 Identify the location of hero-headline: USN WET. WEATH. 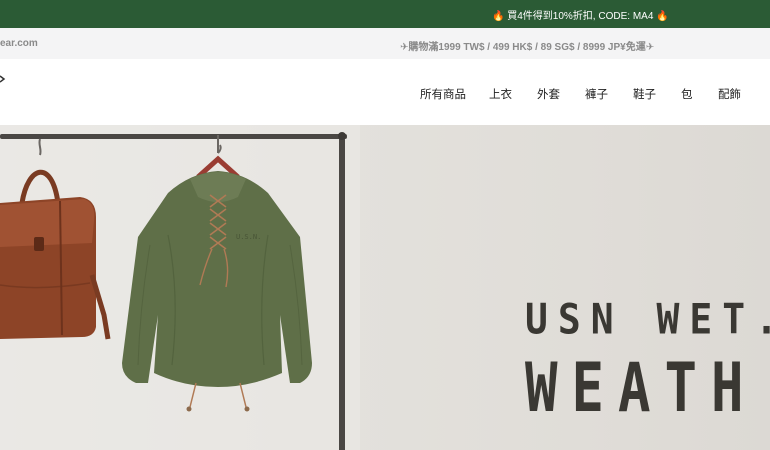
(647, 359).